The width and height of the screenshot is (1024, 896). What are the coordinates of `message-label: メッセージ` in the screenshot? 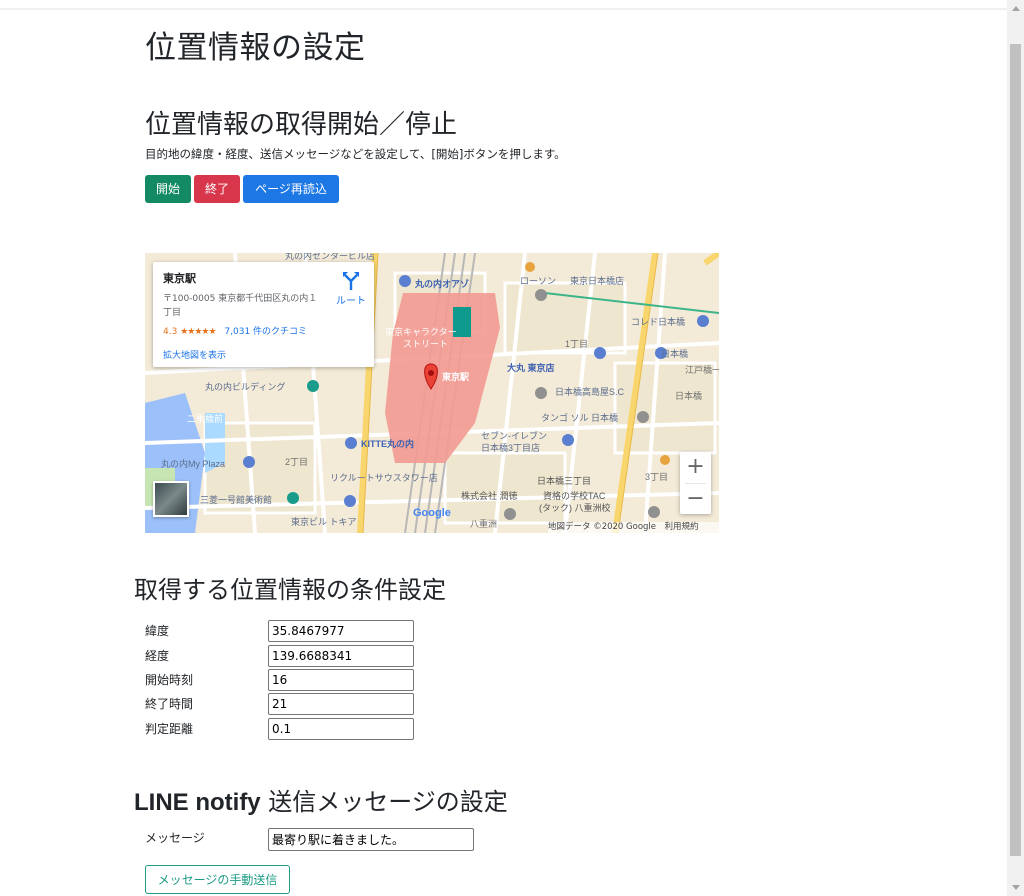 It's located at (175, 838).